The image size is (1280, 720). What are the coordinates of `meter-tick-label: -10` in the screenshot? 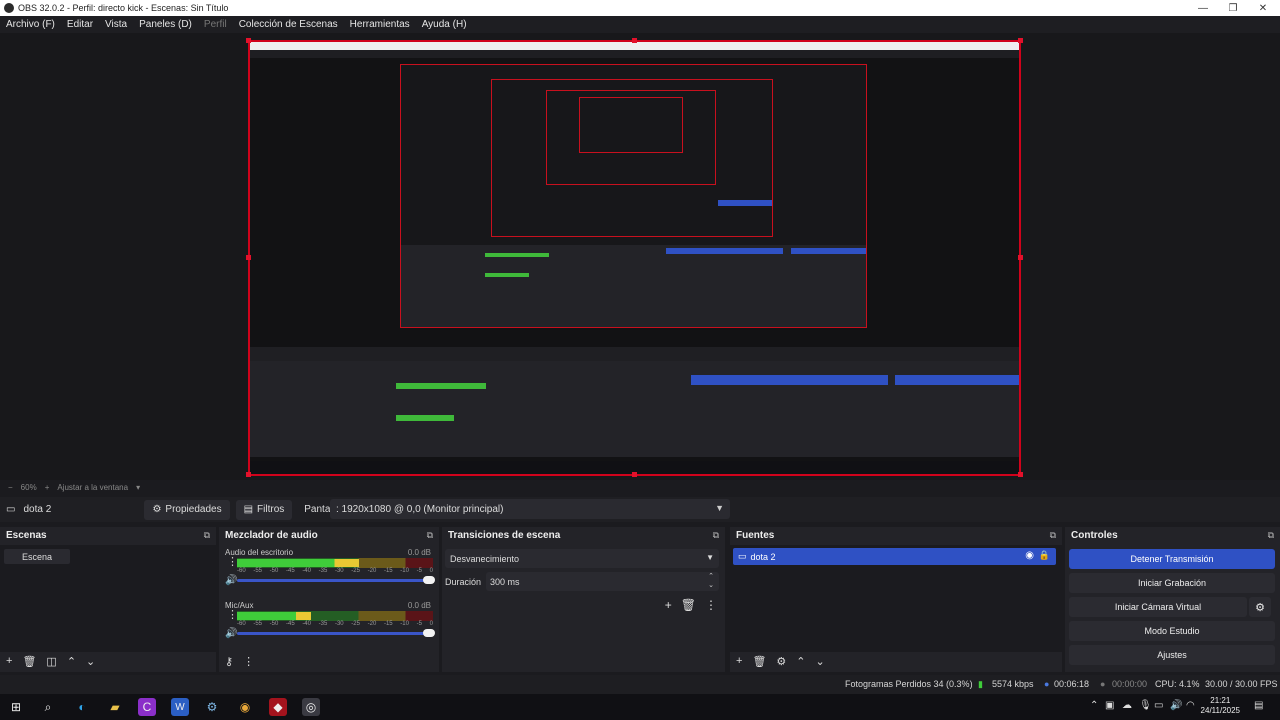 It's located at (404, 624).